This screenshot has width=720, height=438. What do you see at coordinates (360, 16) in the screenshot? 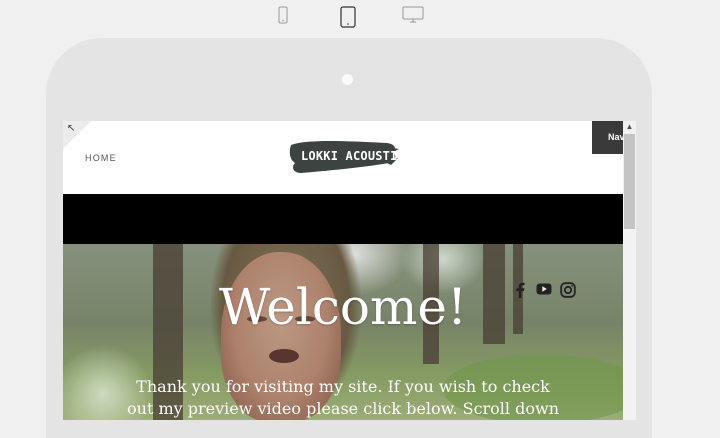
I see `device-switcher` at bounding box center [360, 16].